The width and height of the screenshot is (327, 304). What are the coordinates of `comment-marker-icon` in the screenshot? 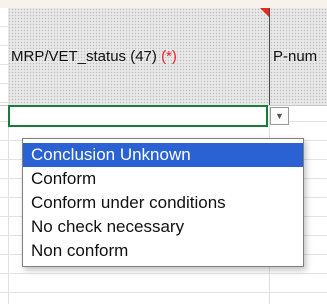 It's located at (264, 12).